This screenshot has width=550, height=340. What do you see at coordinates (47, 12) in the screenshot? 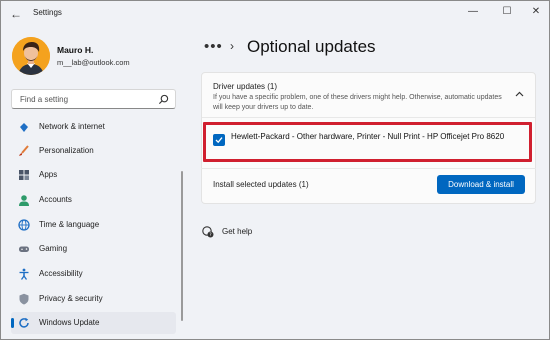
I see `window-title: Settings` at bounding box center [47, 12].